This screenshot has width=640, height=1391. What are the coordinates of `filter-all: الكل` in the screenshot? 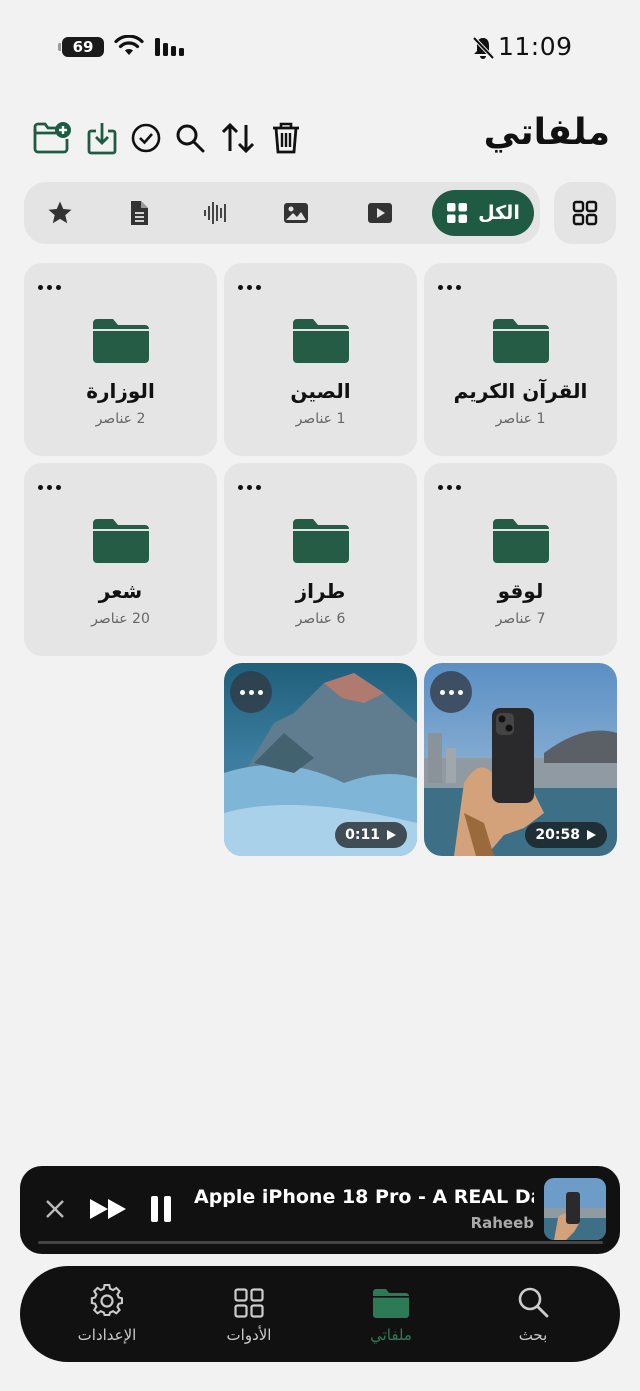 It's located at (483, 213).